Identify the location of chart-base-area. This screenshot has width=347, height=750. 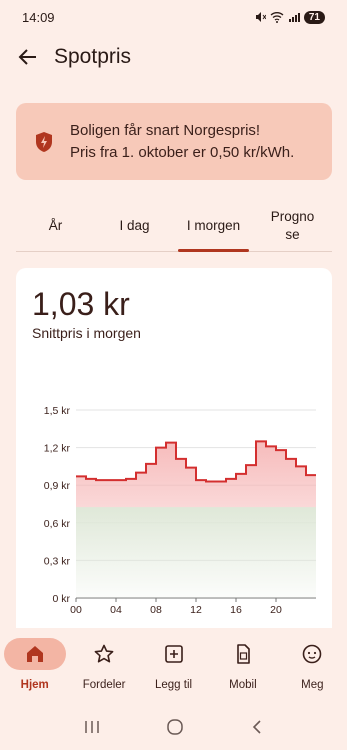
(196, 552).